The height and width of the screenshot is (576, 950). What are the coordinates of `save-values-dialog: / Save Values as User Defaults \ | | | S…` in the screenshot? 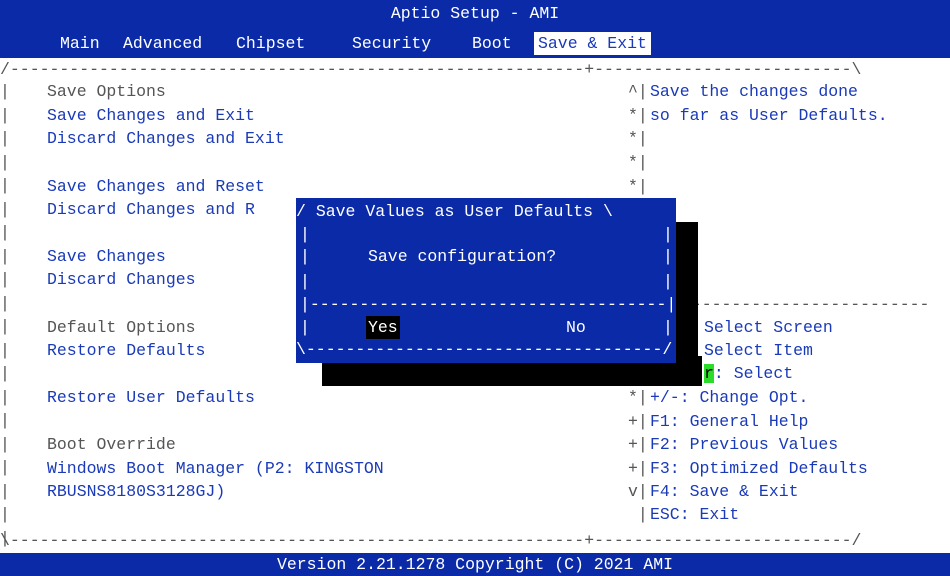 It's located at (486, 280).